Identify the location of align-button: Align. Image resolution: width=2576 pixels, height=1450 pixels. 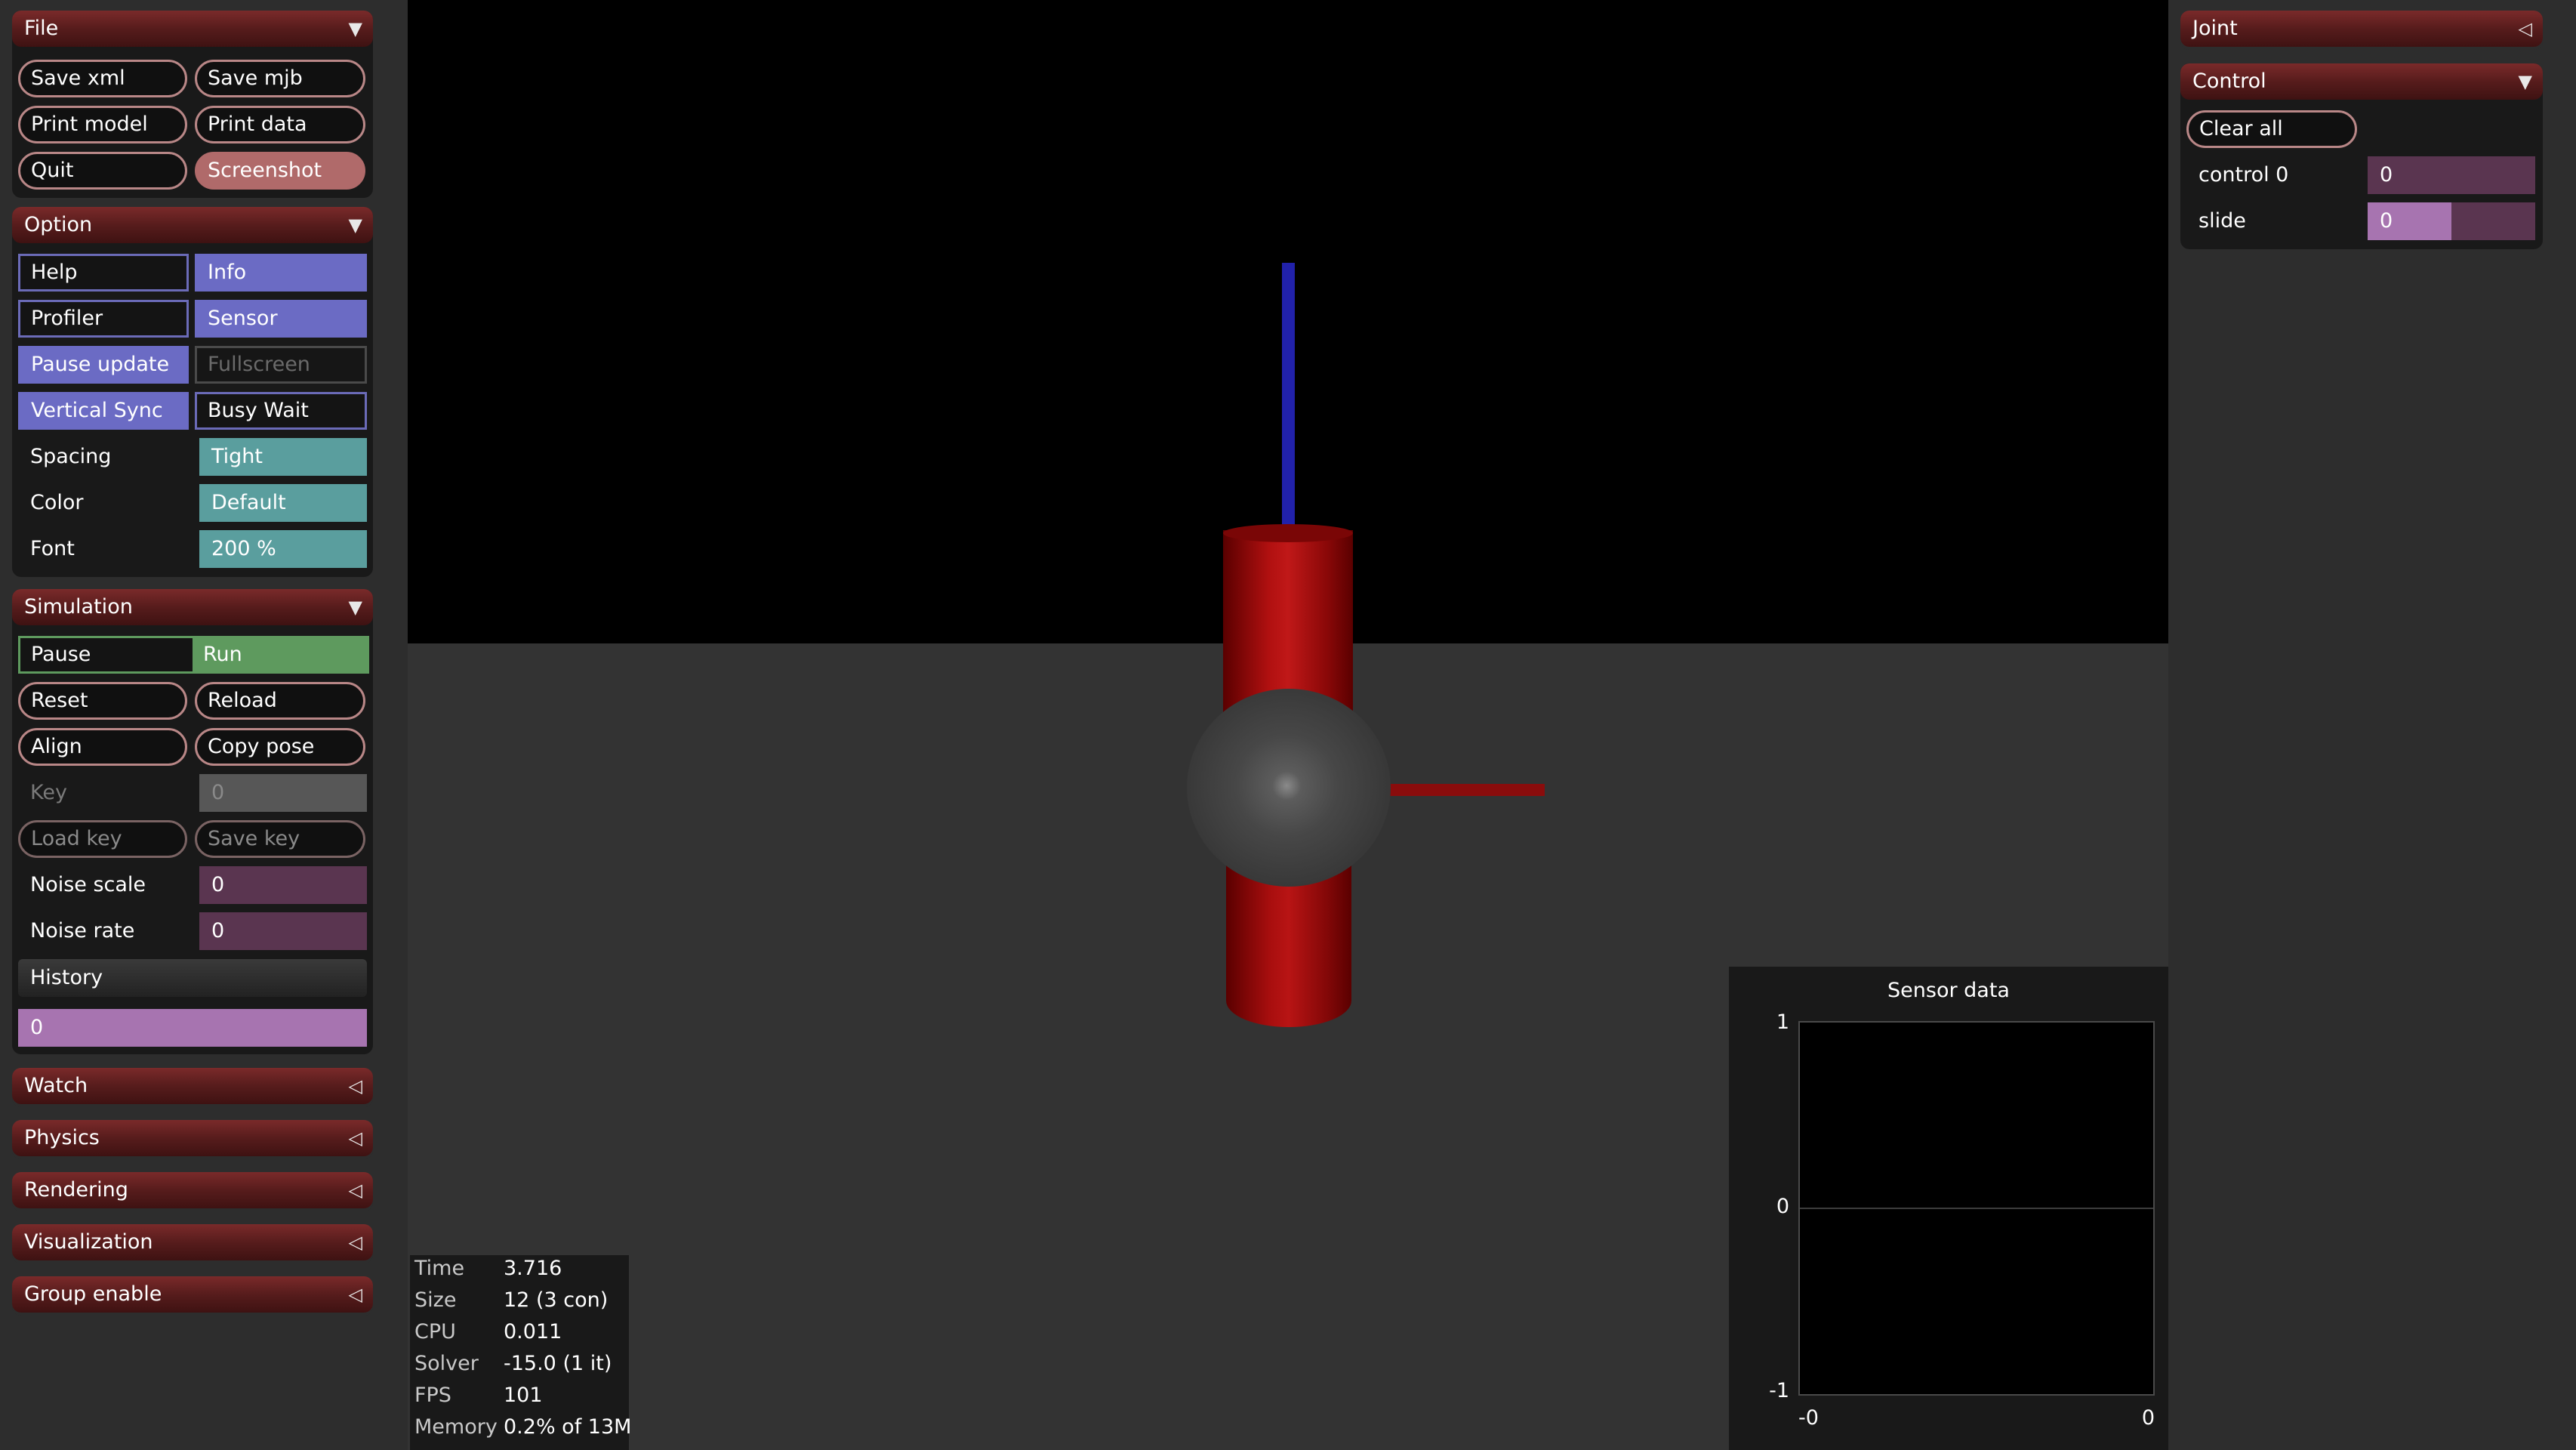
(102, 747).